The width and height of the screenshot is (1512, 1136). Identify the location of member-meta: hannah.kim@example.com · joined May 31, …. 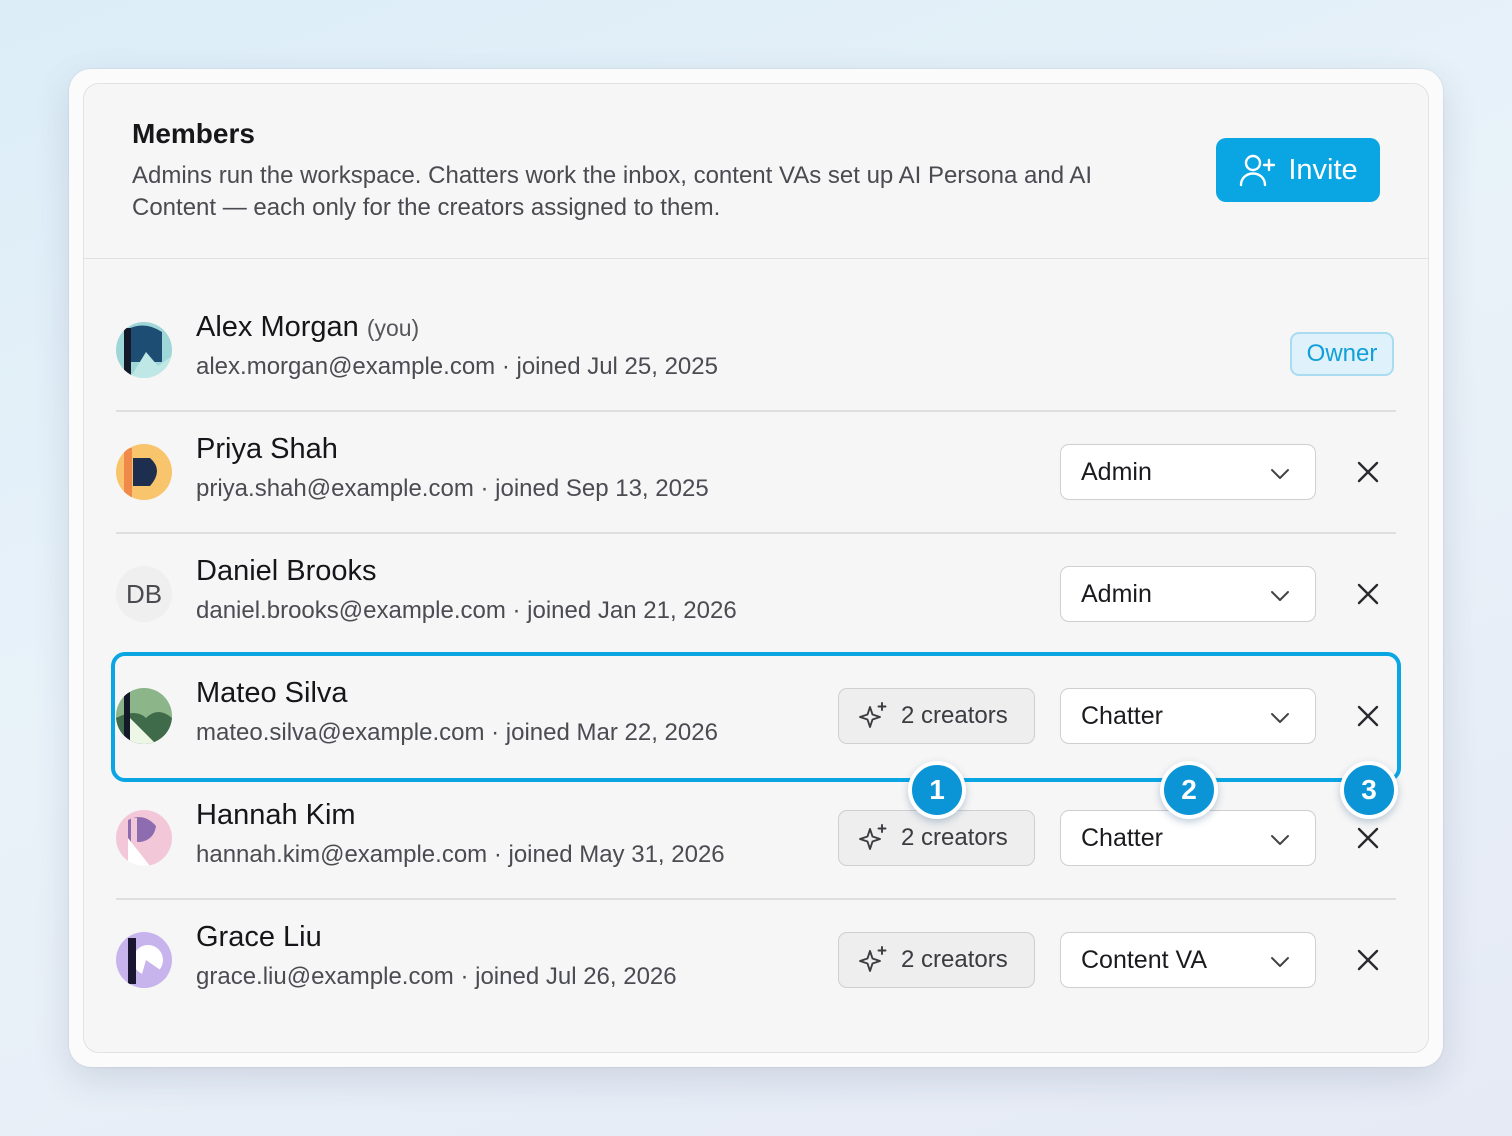
(460, 854).